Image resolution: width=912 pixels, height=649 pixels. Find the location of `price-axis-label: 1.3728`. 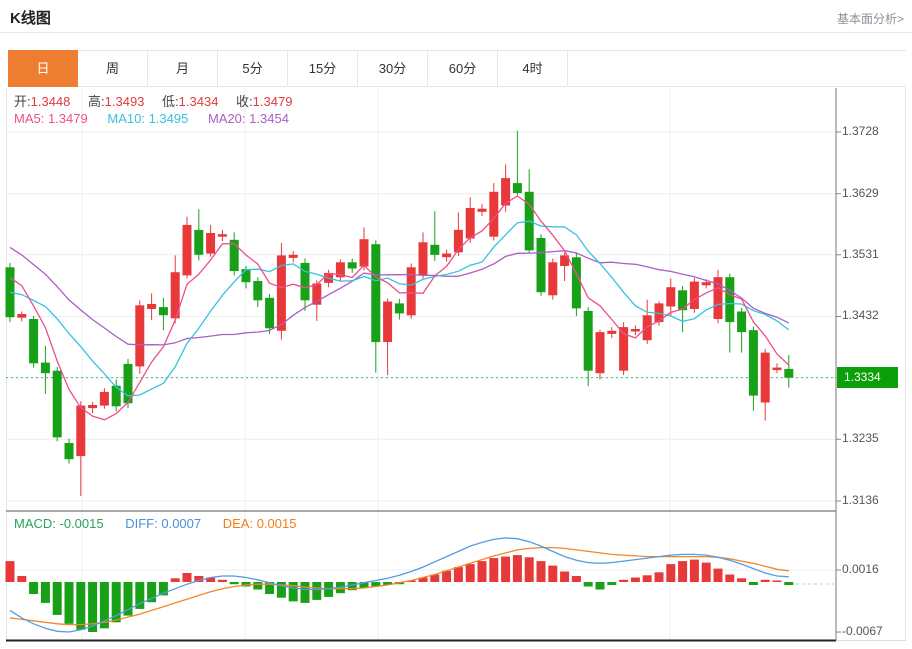

price-axis-label: 1.3728 is located at coordinates (860, 131).